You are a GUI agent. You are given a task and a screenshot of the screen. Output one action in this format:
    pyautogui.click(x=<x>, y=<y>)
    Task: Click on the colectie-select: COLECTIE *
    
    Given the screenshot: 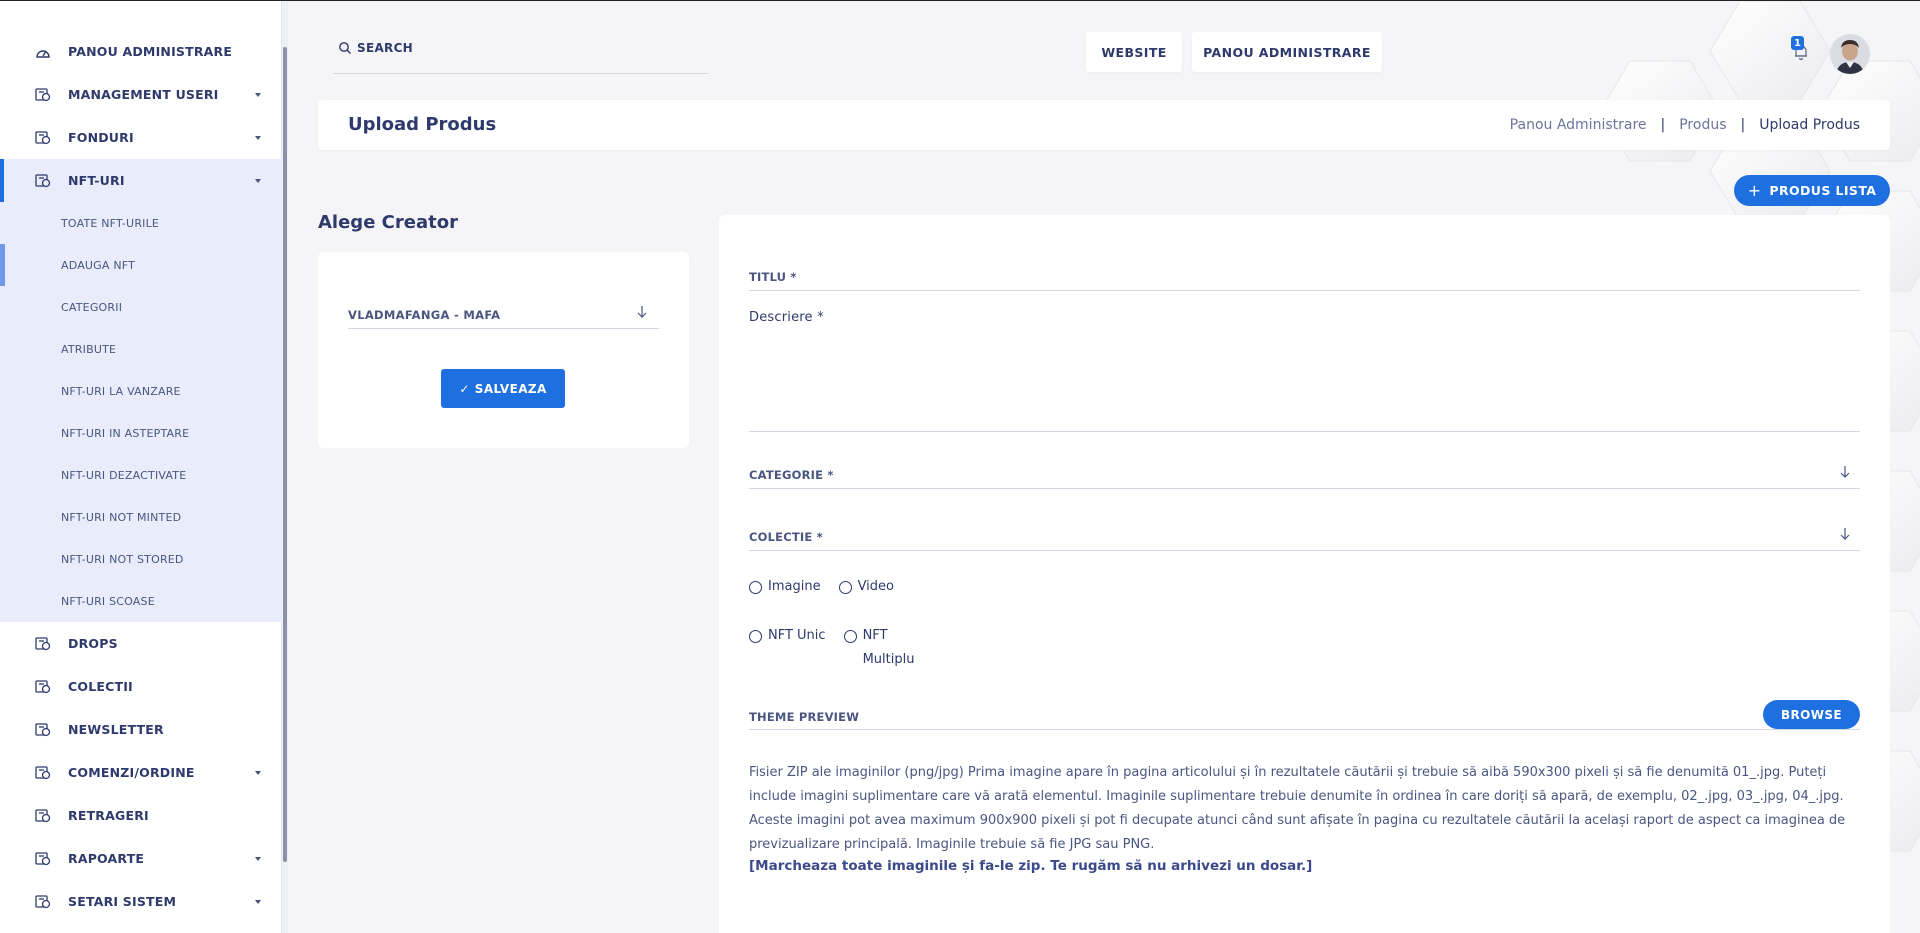 What is the action you would take?
    pyautogui.click(x=1304, y=535)
    